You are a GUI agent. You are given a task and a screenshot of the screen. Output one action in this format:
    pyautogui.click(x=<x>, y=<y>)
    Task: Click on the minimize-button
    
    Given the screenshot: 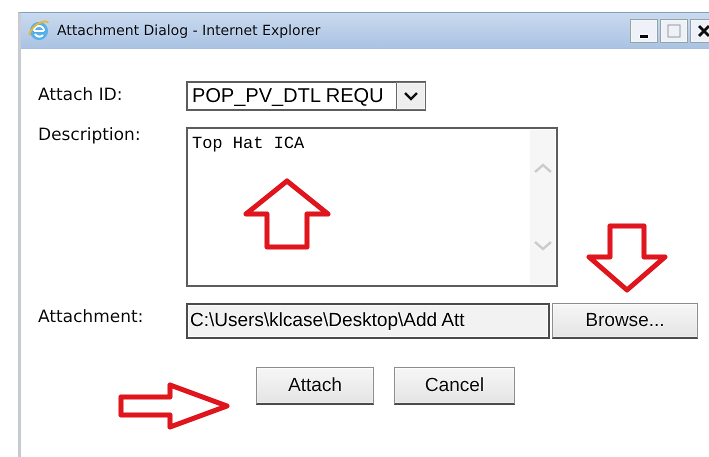 What is the action you would take?
    pyautogui.click(x=644, y=31)
    